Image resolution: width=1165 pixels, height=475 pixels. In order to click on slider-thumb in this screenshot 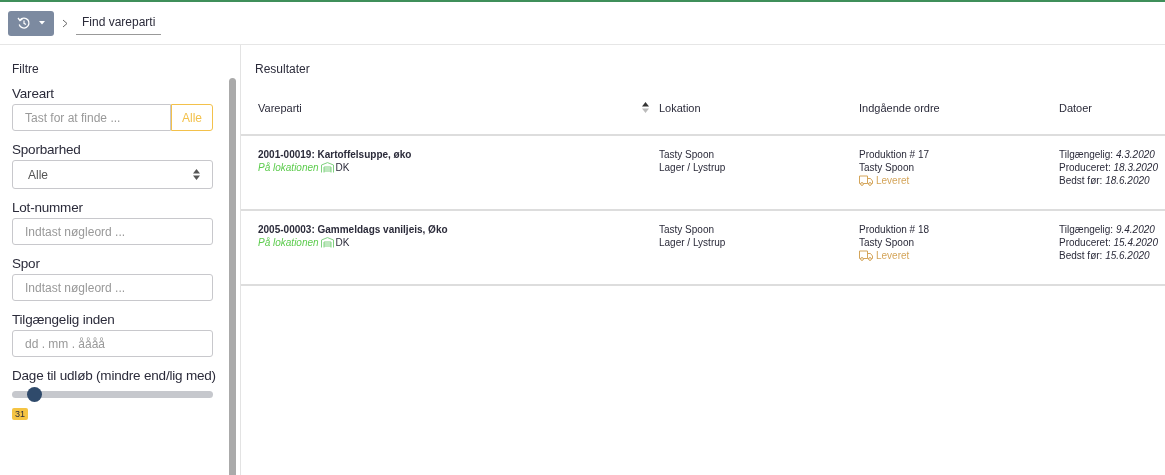, I will do `click(35, 394)`.